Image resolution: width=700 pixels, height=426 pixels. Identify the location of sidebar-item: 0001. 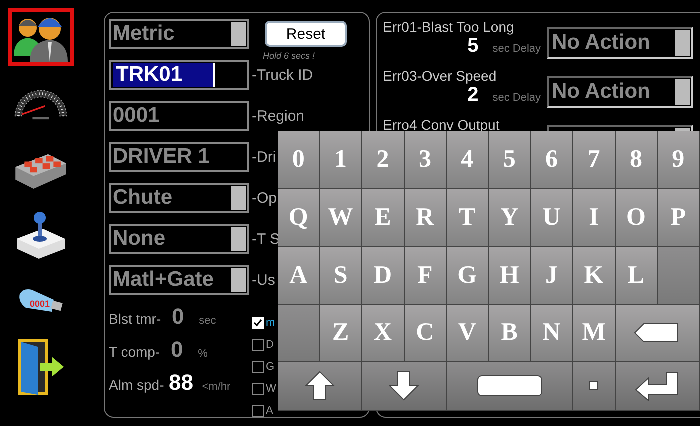
(41, 301).